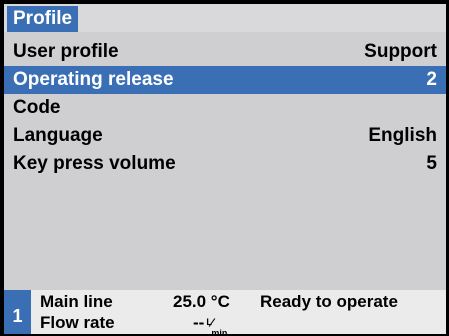 Image resolution: width=449 pixels, height=336 pixels. What do you see at coordinates (66, 51) in the screenshot?
I see `menu-item-label: User profile` at bounding box center [66, 51].